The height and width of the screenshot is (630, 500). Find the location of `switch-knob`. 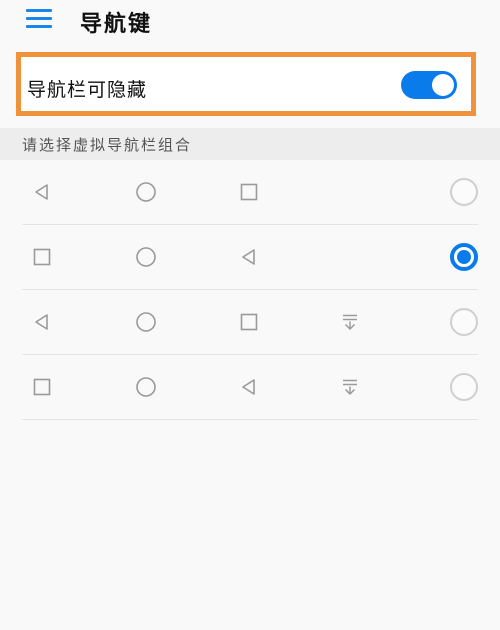

switch-knob is located at coordinates (443, 85).